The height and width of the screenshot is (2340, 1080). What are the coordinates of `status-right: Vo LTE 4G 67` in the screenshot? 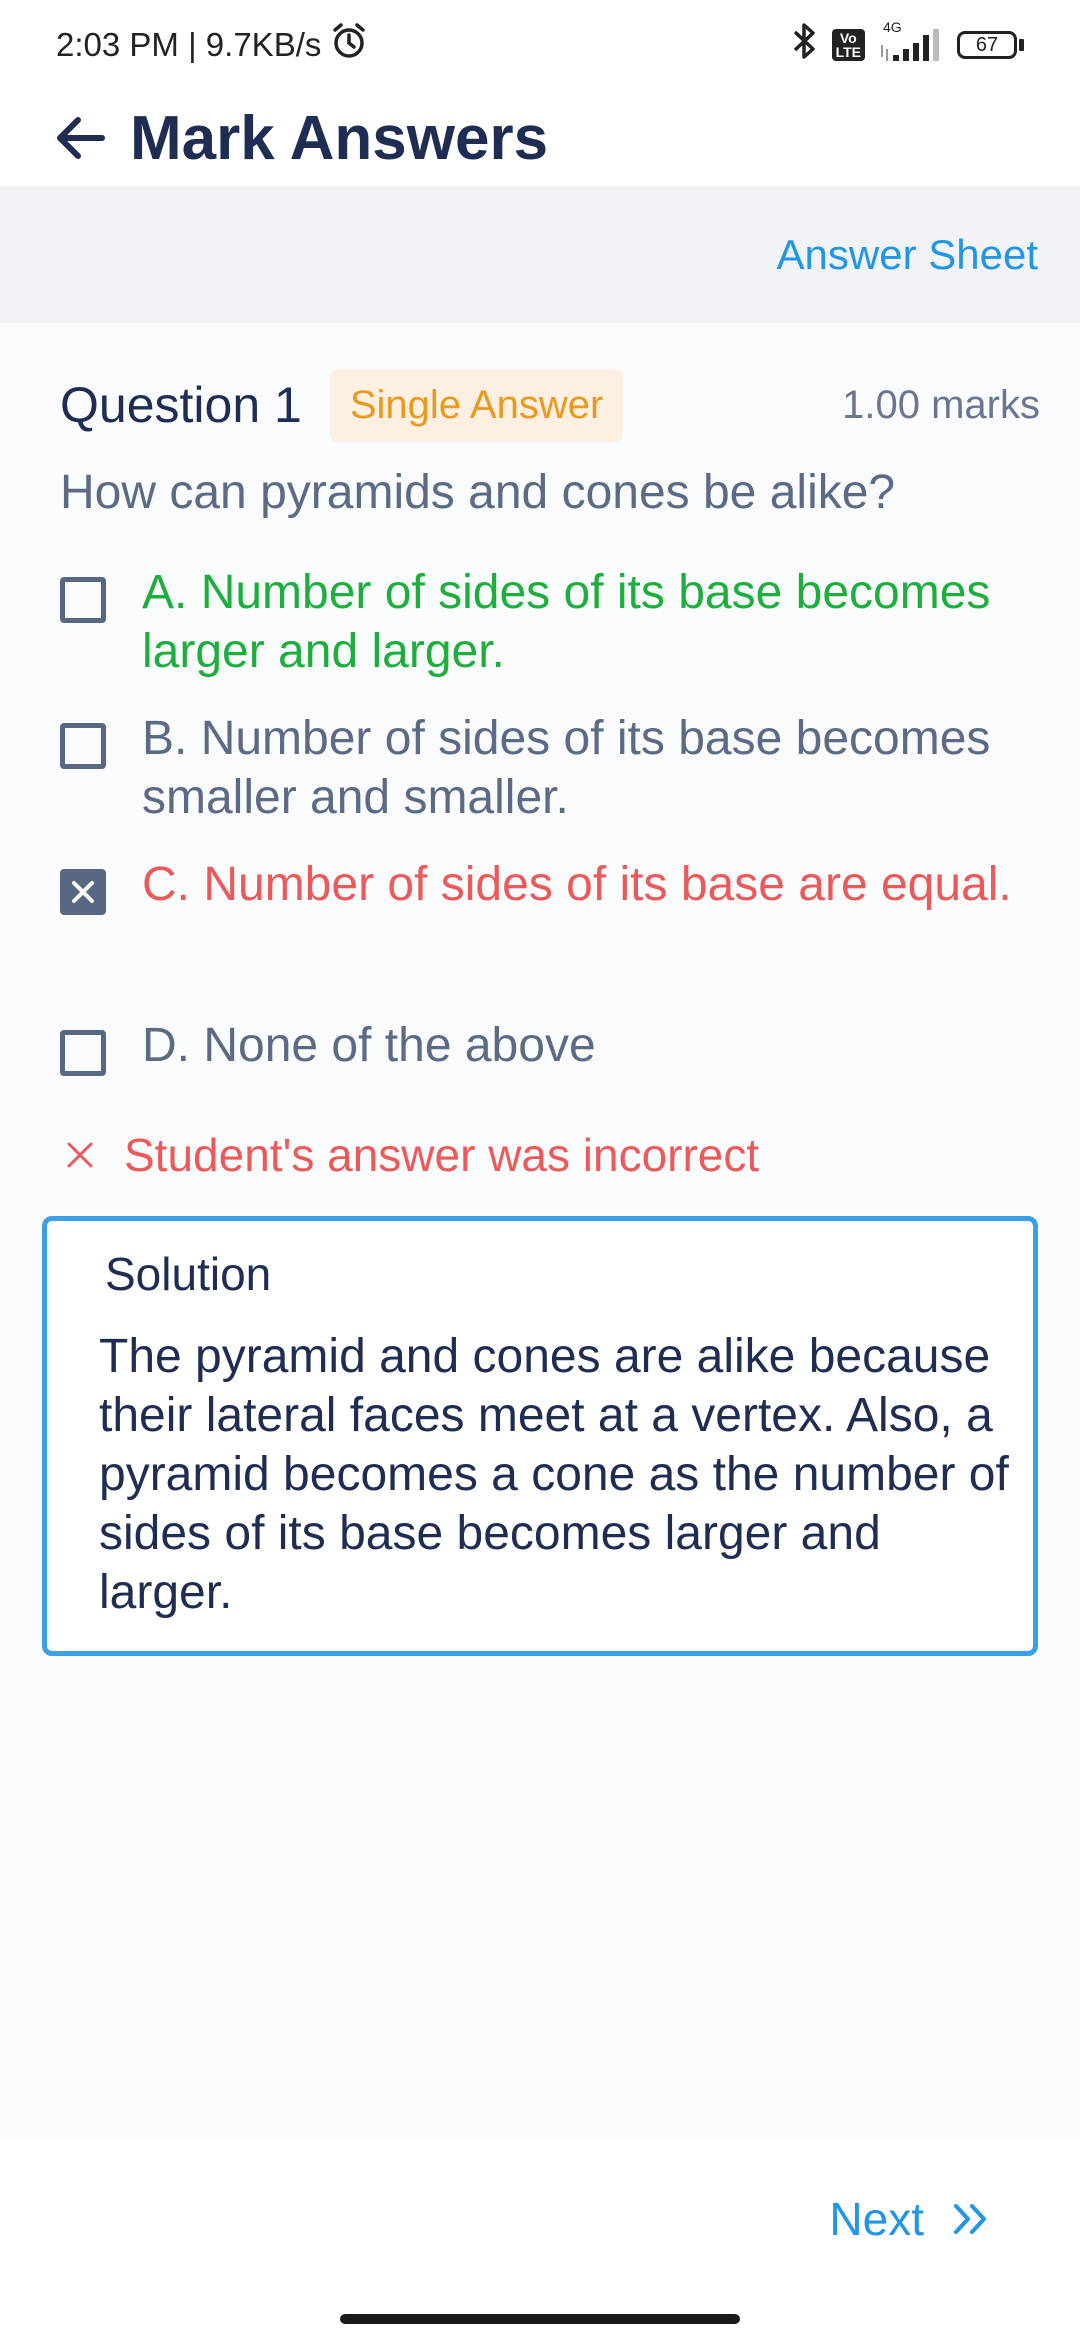 It's located at (908, 44).